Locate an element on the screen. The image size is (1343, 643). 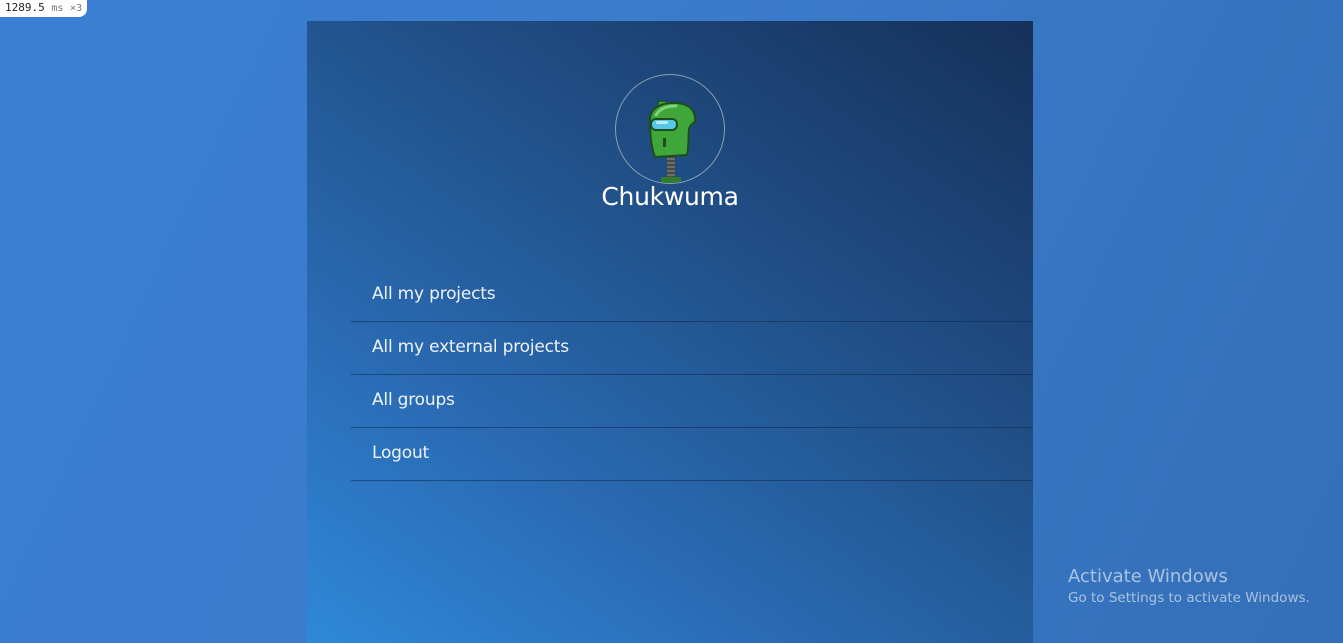
timer-unit: ms is located at coordinates (57, 8).